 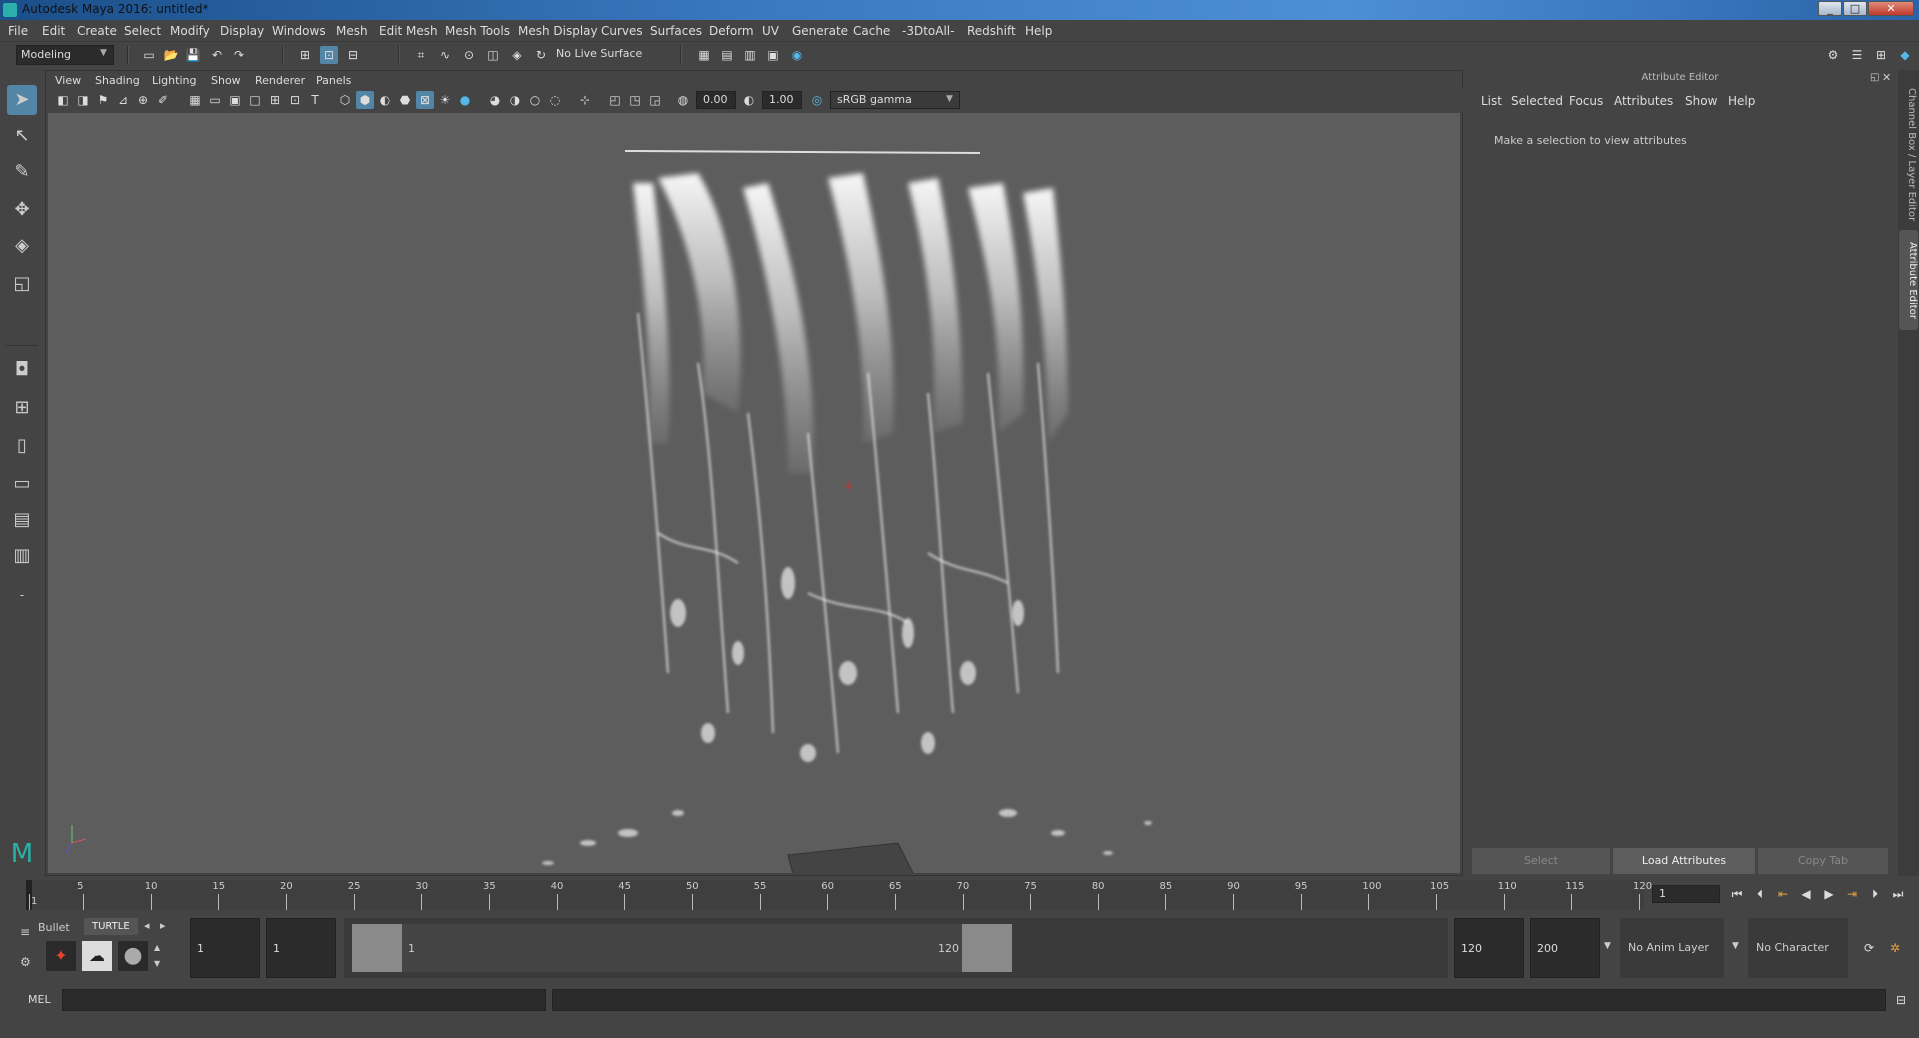 What do you see at coordinates (22, 210) in the screenshot?
I see `move-tool-icon: ✥` at bounding box center [22, 210].